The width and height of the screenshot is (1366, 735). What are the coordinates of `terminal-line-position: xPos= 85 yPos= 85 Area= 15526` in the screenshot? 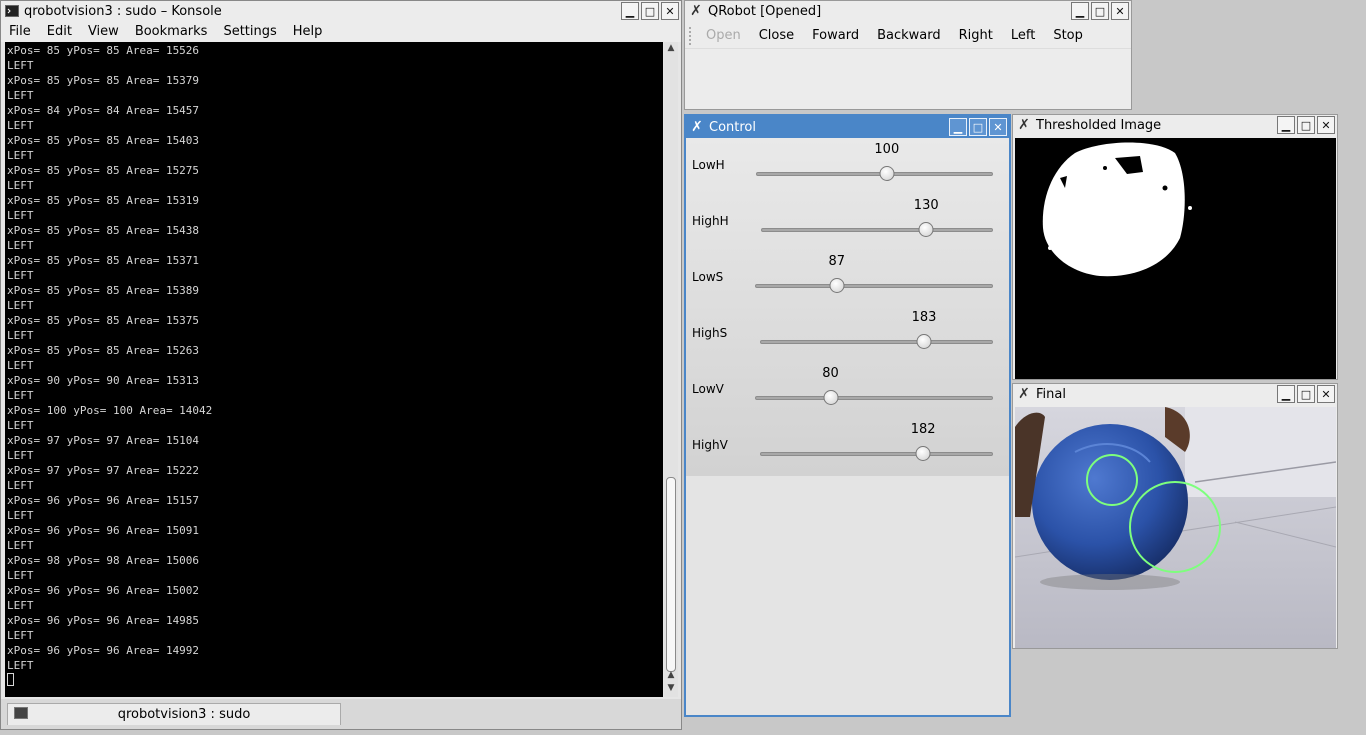 It's located at (103, 50).